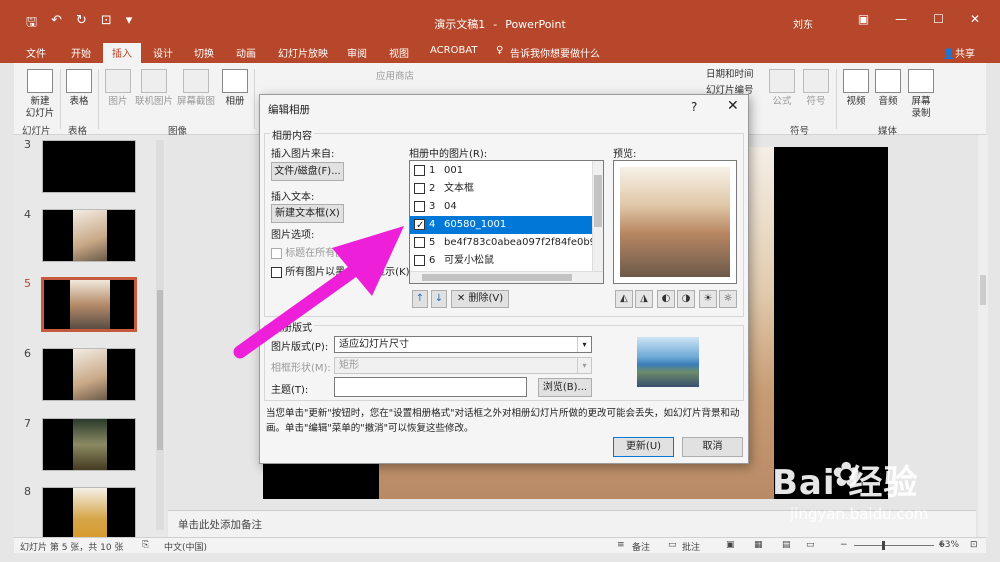 The width and height of the screenshot is (1000, 562). Describe the element at coordinates (758, 545) in the screenshot. I see `slide-sorter-icon: ▦` at that location.